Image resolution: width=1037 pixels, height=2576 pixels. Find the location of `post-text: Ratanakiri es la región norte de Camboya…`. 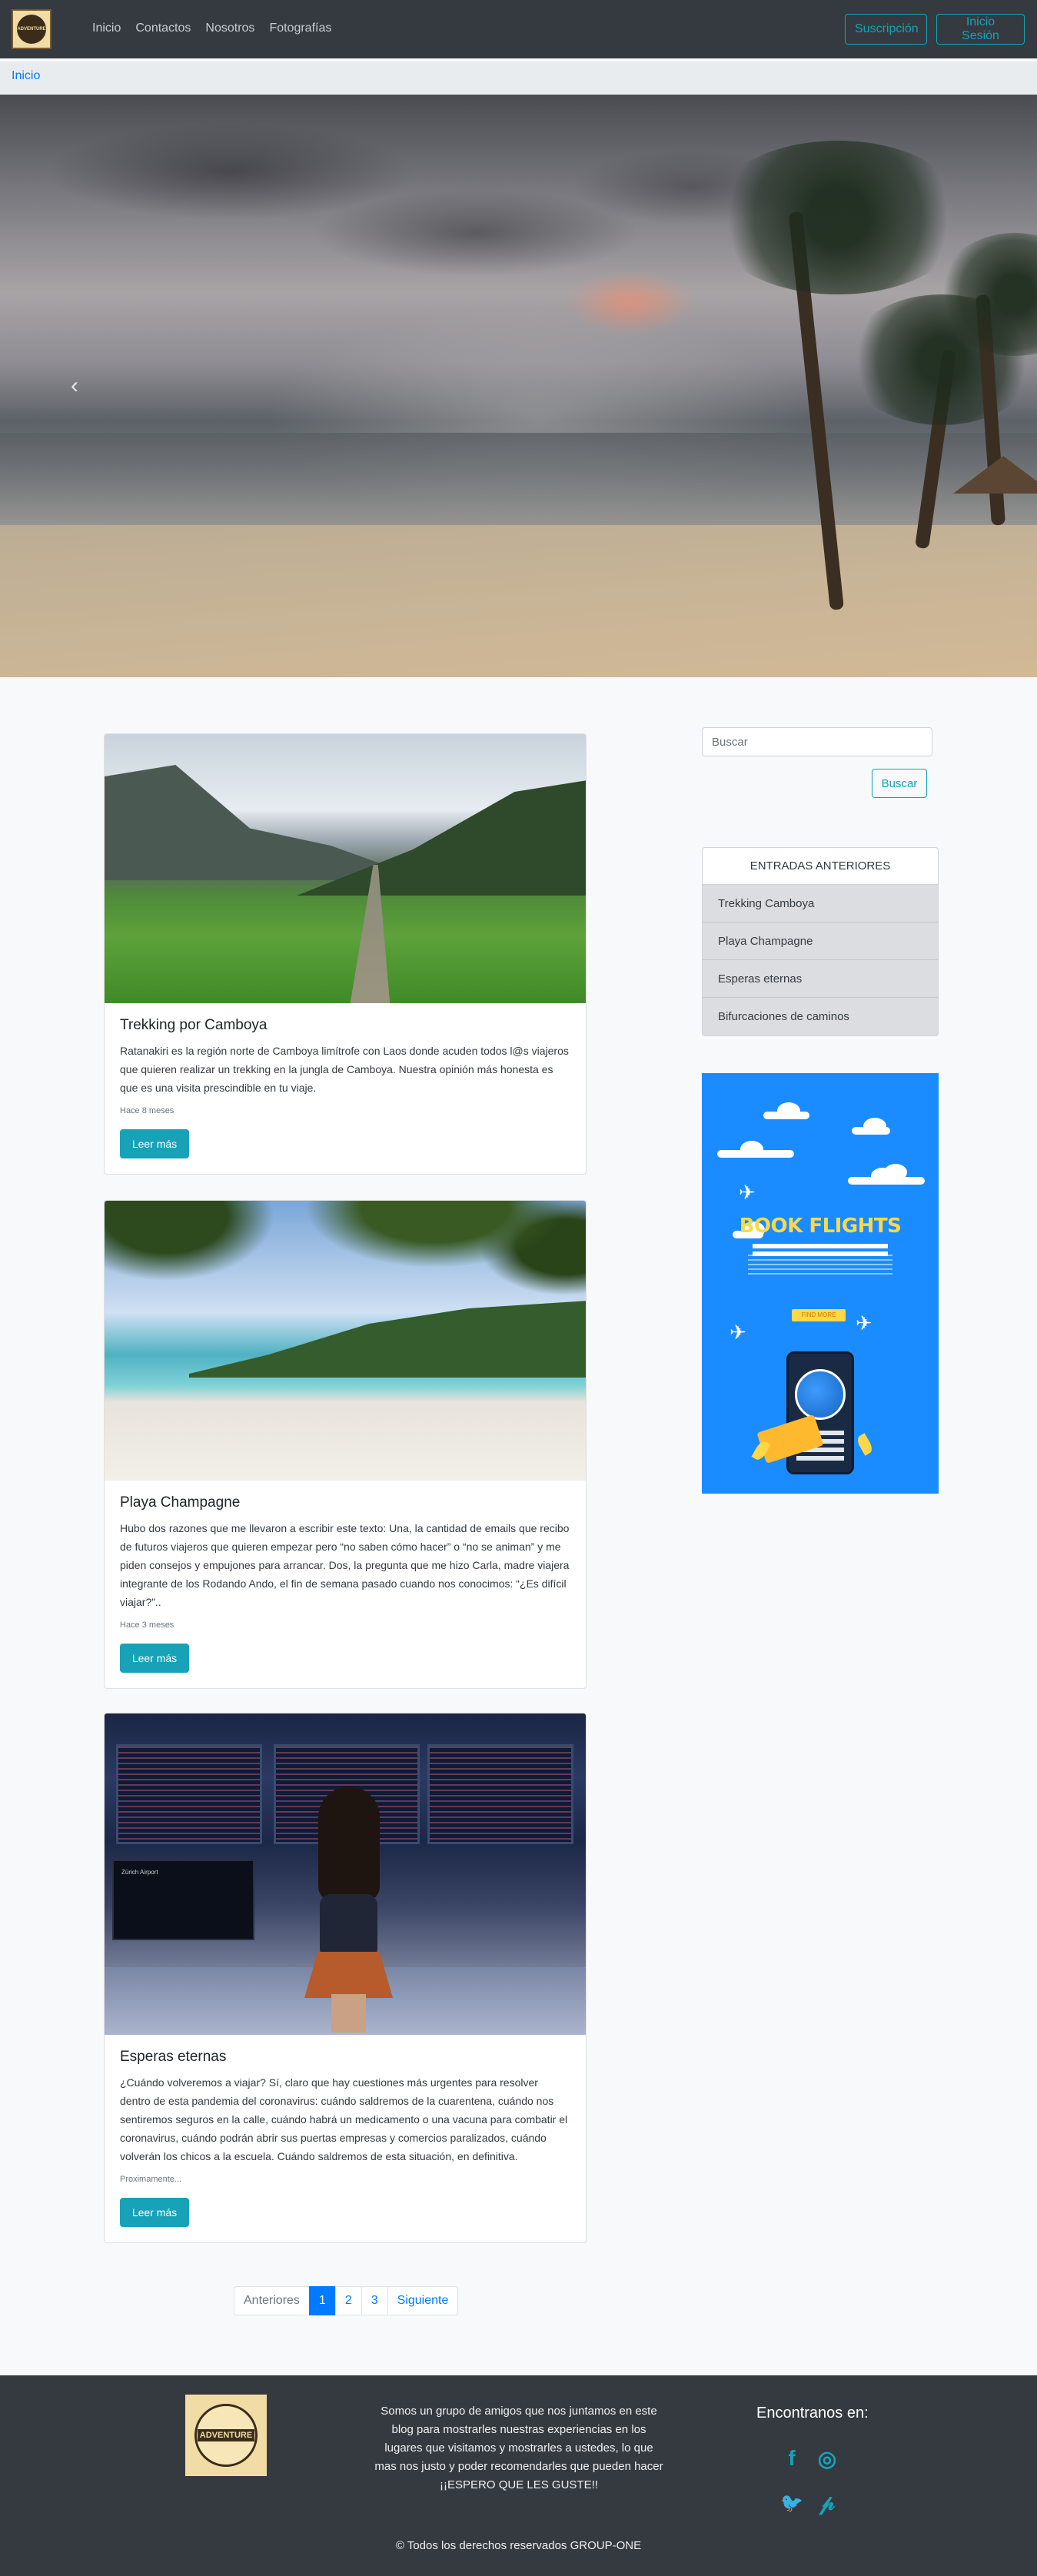

post-text: Ratanakiri es la región norte de Camboya… is located at coordinates (344, 1069).